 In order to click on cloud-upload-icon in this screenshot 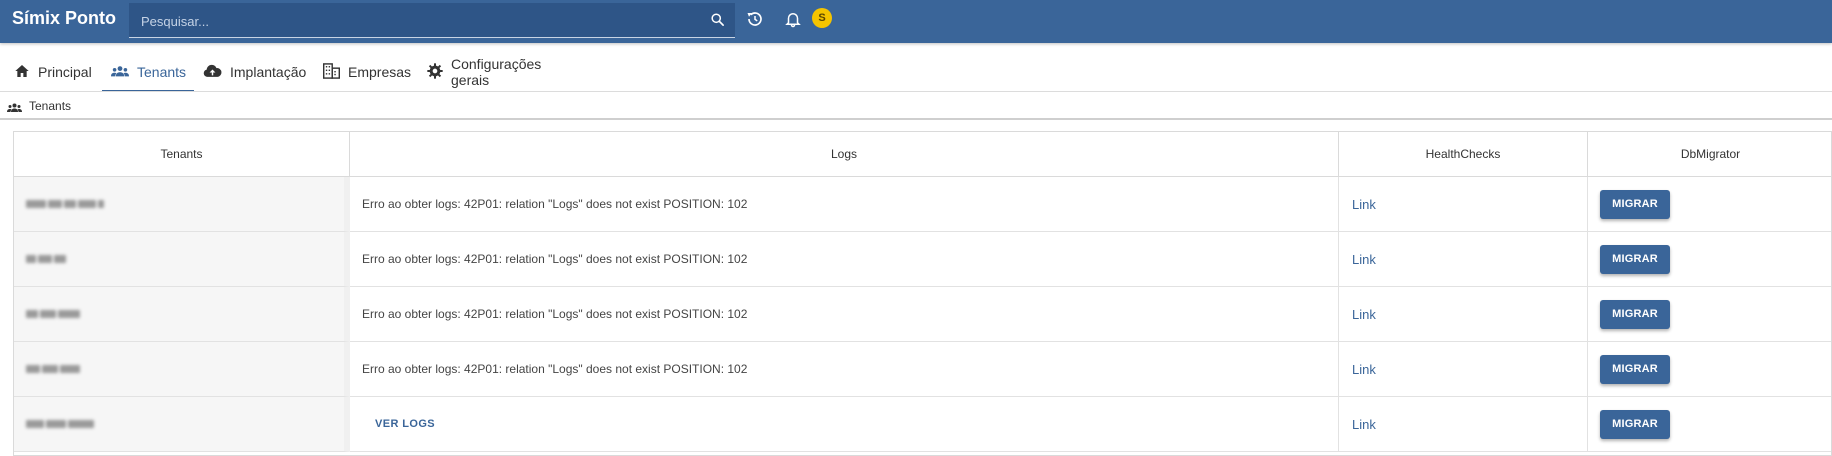, I will do `click(216, 72)`.